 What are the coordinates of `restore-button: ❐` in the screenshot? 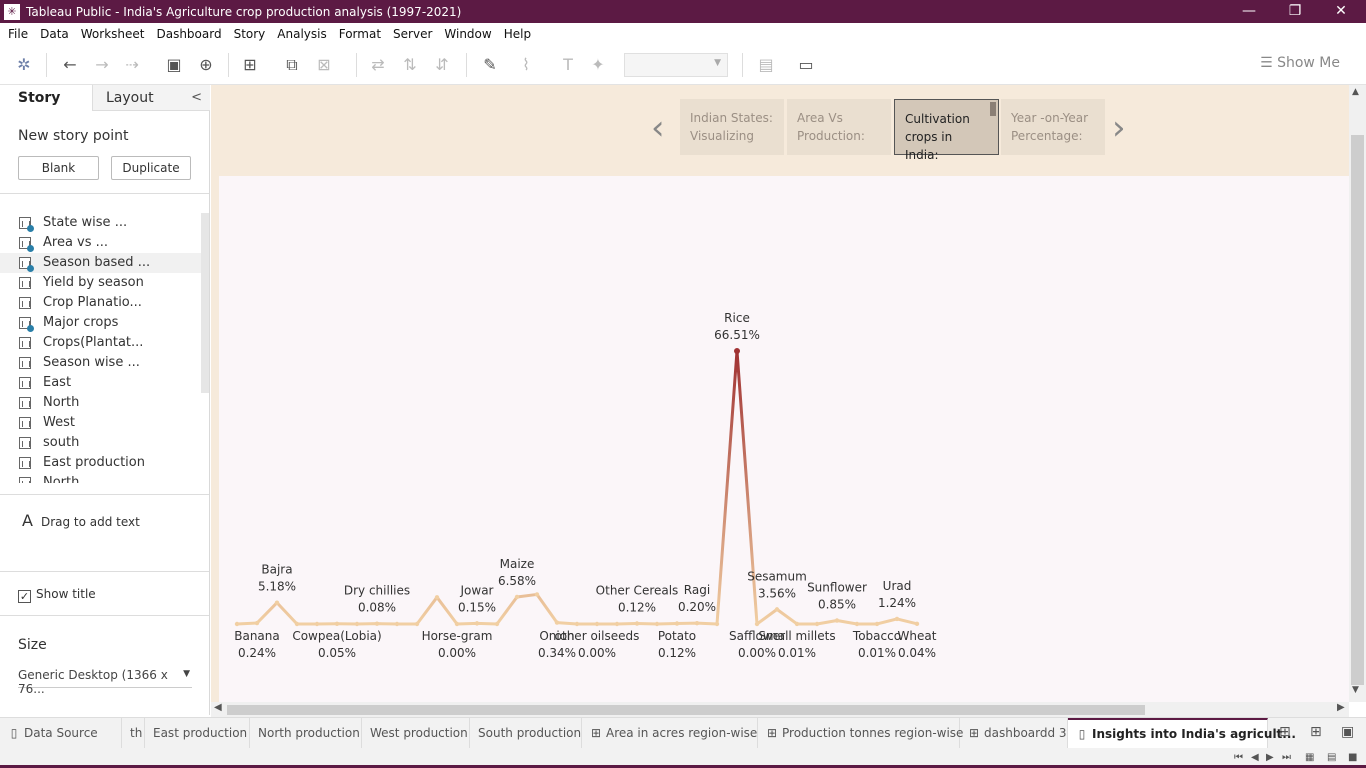 It's located at (1295, 11).